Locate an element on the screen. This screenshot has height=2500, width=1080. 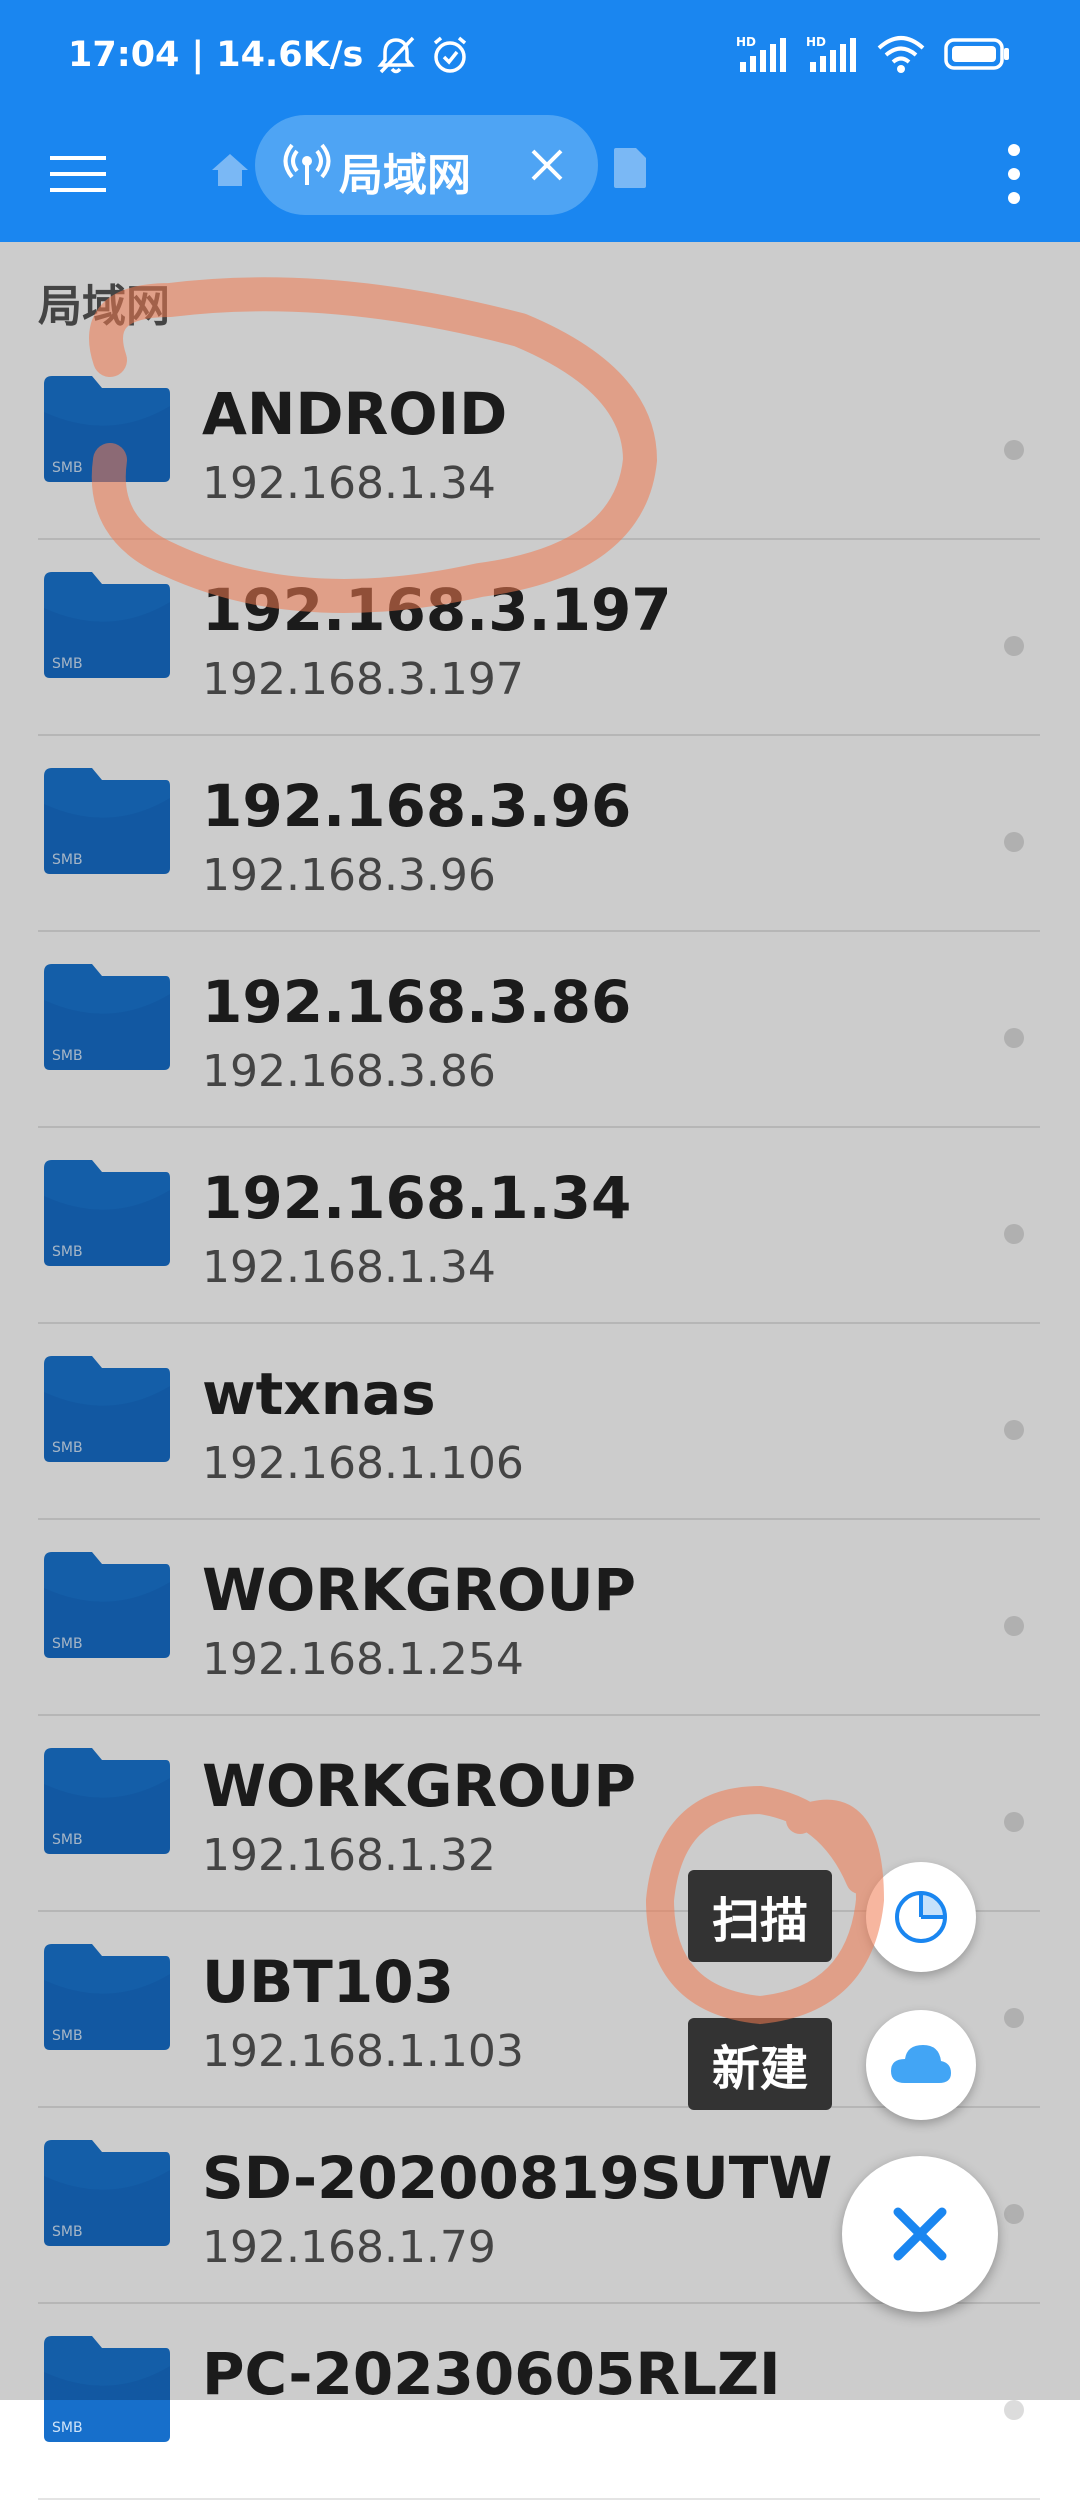
close-fab-button is located at coordinates (920, 2234).